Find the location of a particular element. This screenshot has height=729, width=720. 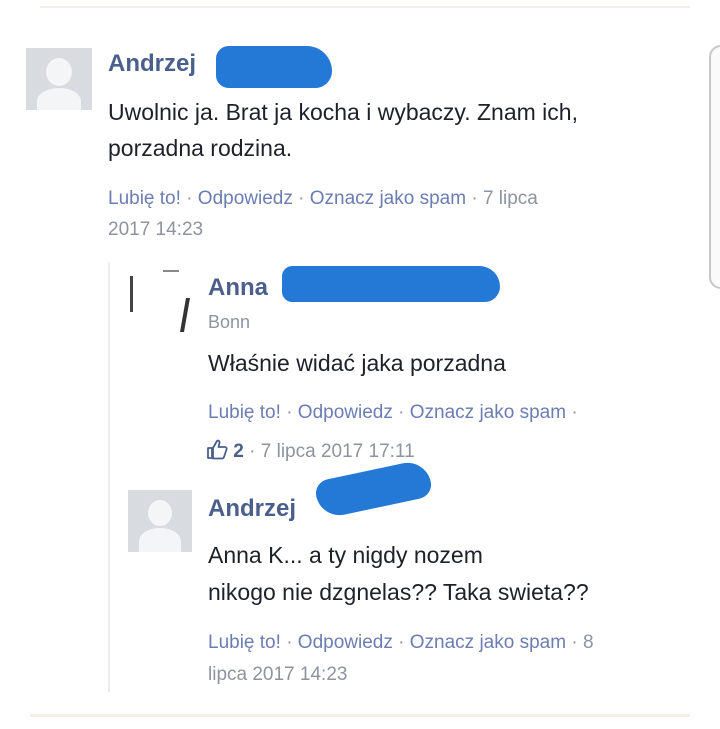

timestamp: 8 is located at coordinates (588, 642).